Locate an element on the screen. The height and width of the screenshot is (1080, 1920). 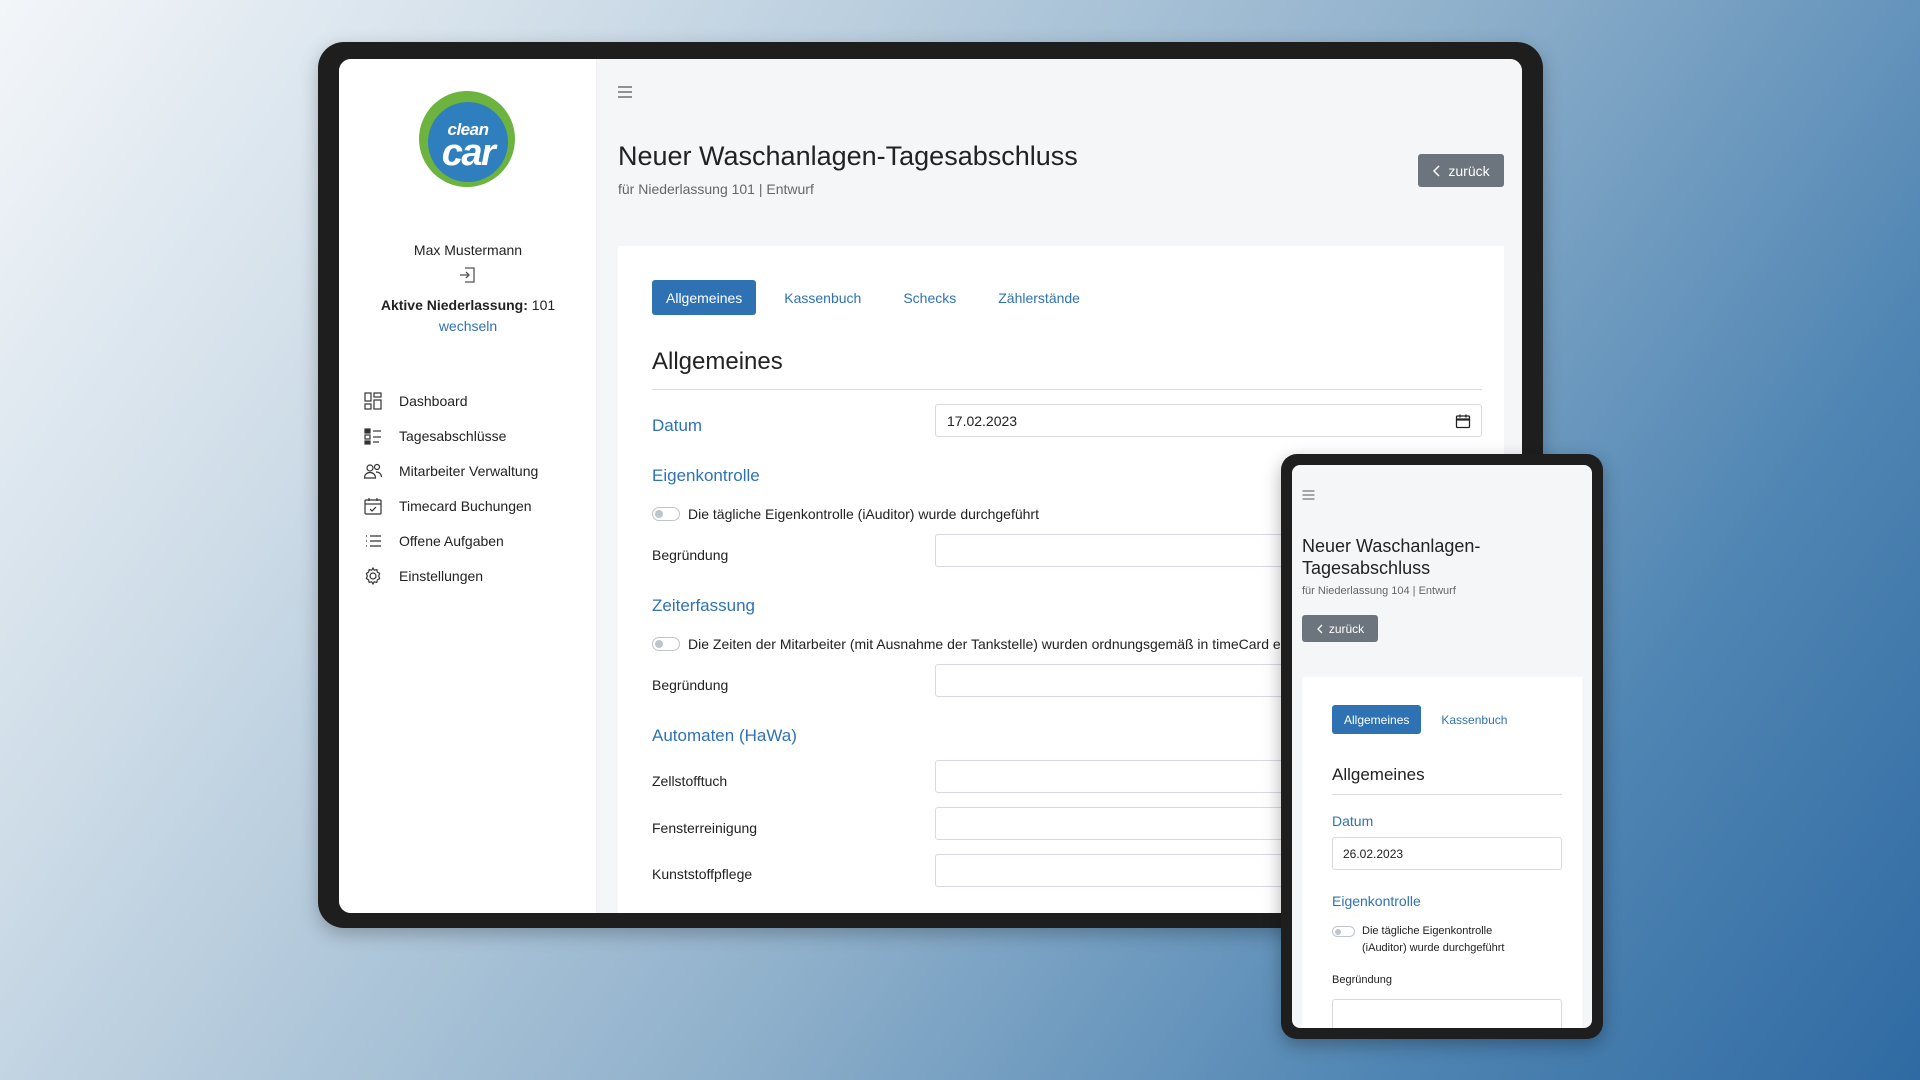
sidebar-item-label: Offene Aufgaben is located at coordinates (451, 540).